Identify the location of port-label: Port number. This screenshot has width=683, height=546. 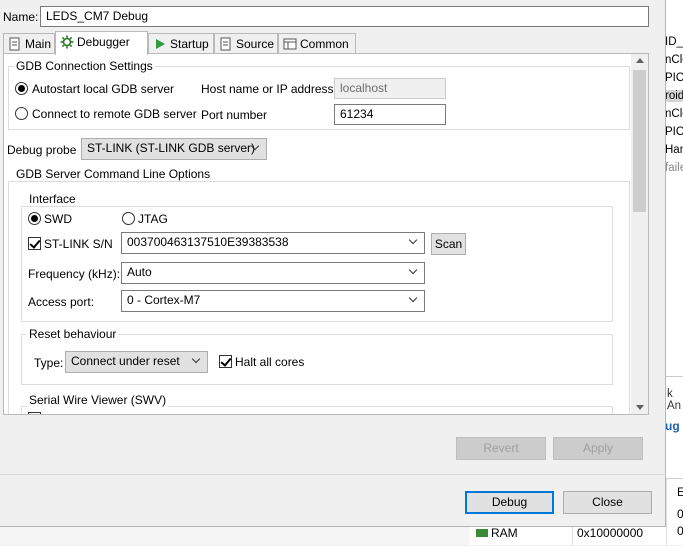
(234, 115).